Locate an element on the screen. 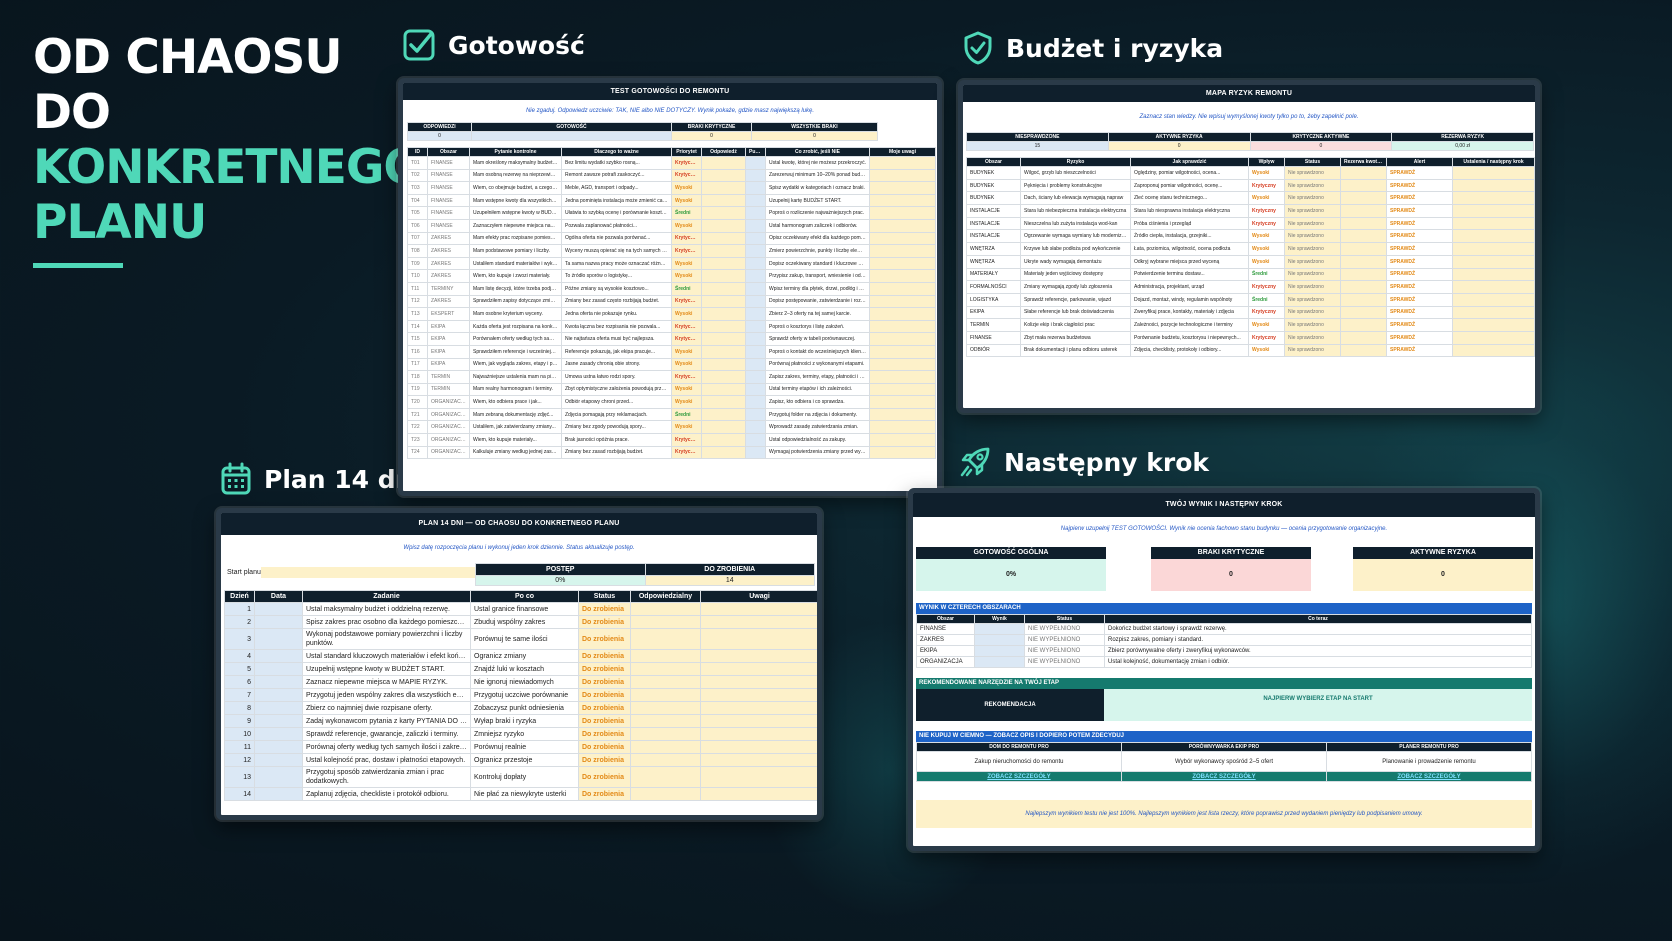 This screenshot has height=941, width=1672. start-date-field is located at coordinates (368, 572).